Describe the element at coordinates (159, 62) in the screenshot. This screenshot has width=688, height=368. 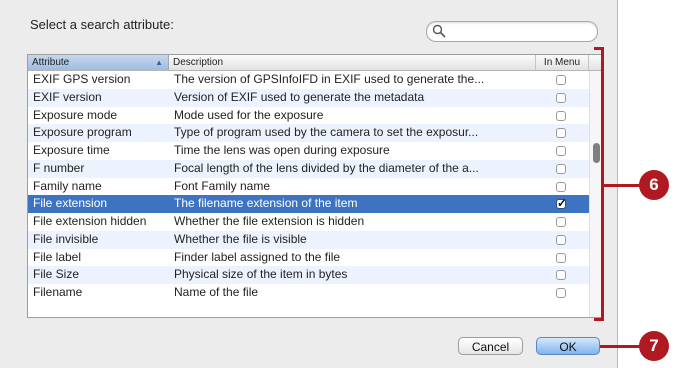
I see `sort-ascending-icon: ▲` at that location.